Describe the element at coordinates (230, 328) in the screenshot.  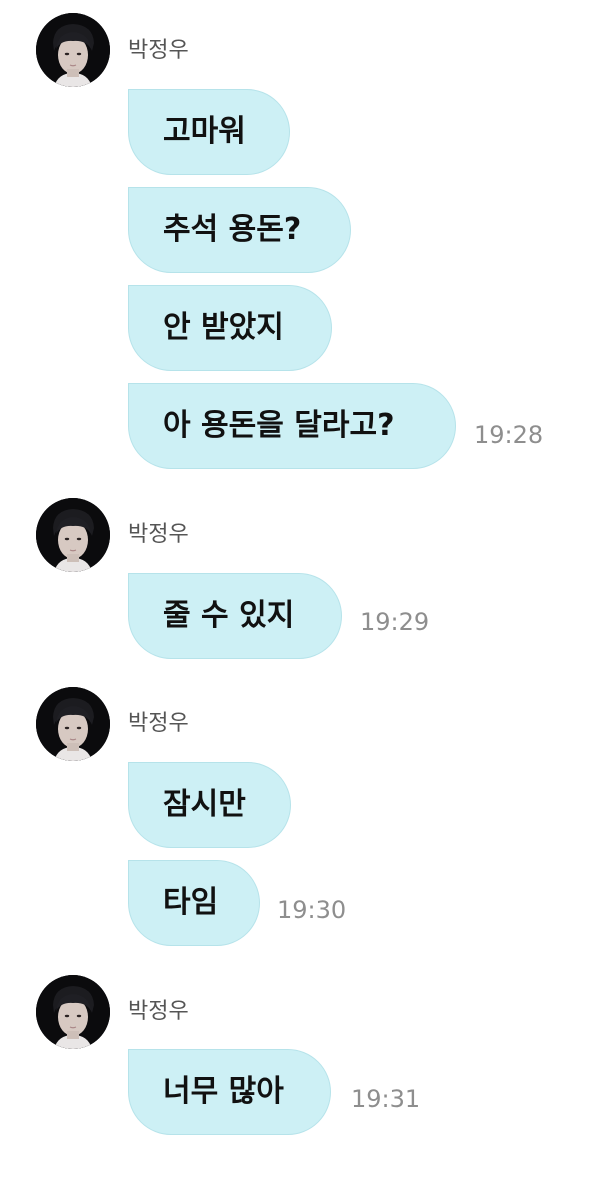
I see `message-bubble: 안 받았지` at that location.